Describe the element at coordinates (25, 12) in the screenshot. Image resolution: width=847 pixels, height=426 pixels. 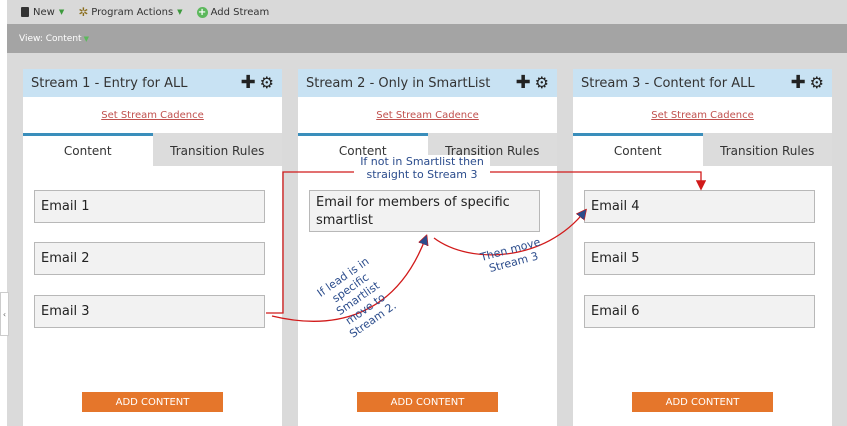
I see `new-icon` at that location.